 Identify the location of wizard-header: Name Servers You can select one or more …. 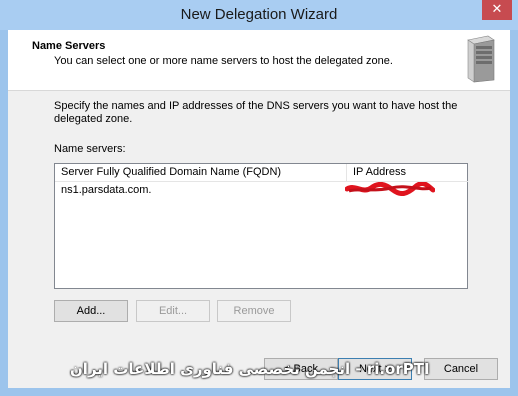
(259, 60).